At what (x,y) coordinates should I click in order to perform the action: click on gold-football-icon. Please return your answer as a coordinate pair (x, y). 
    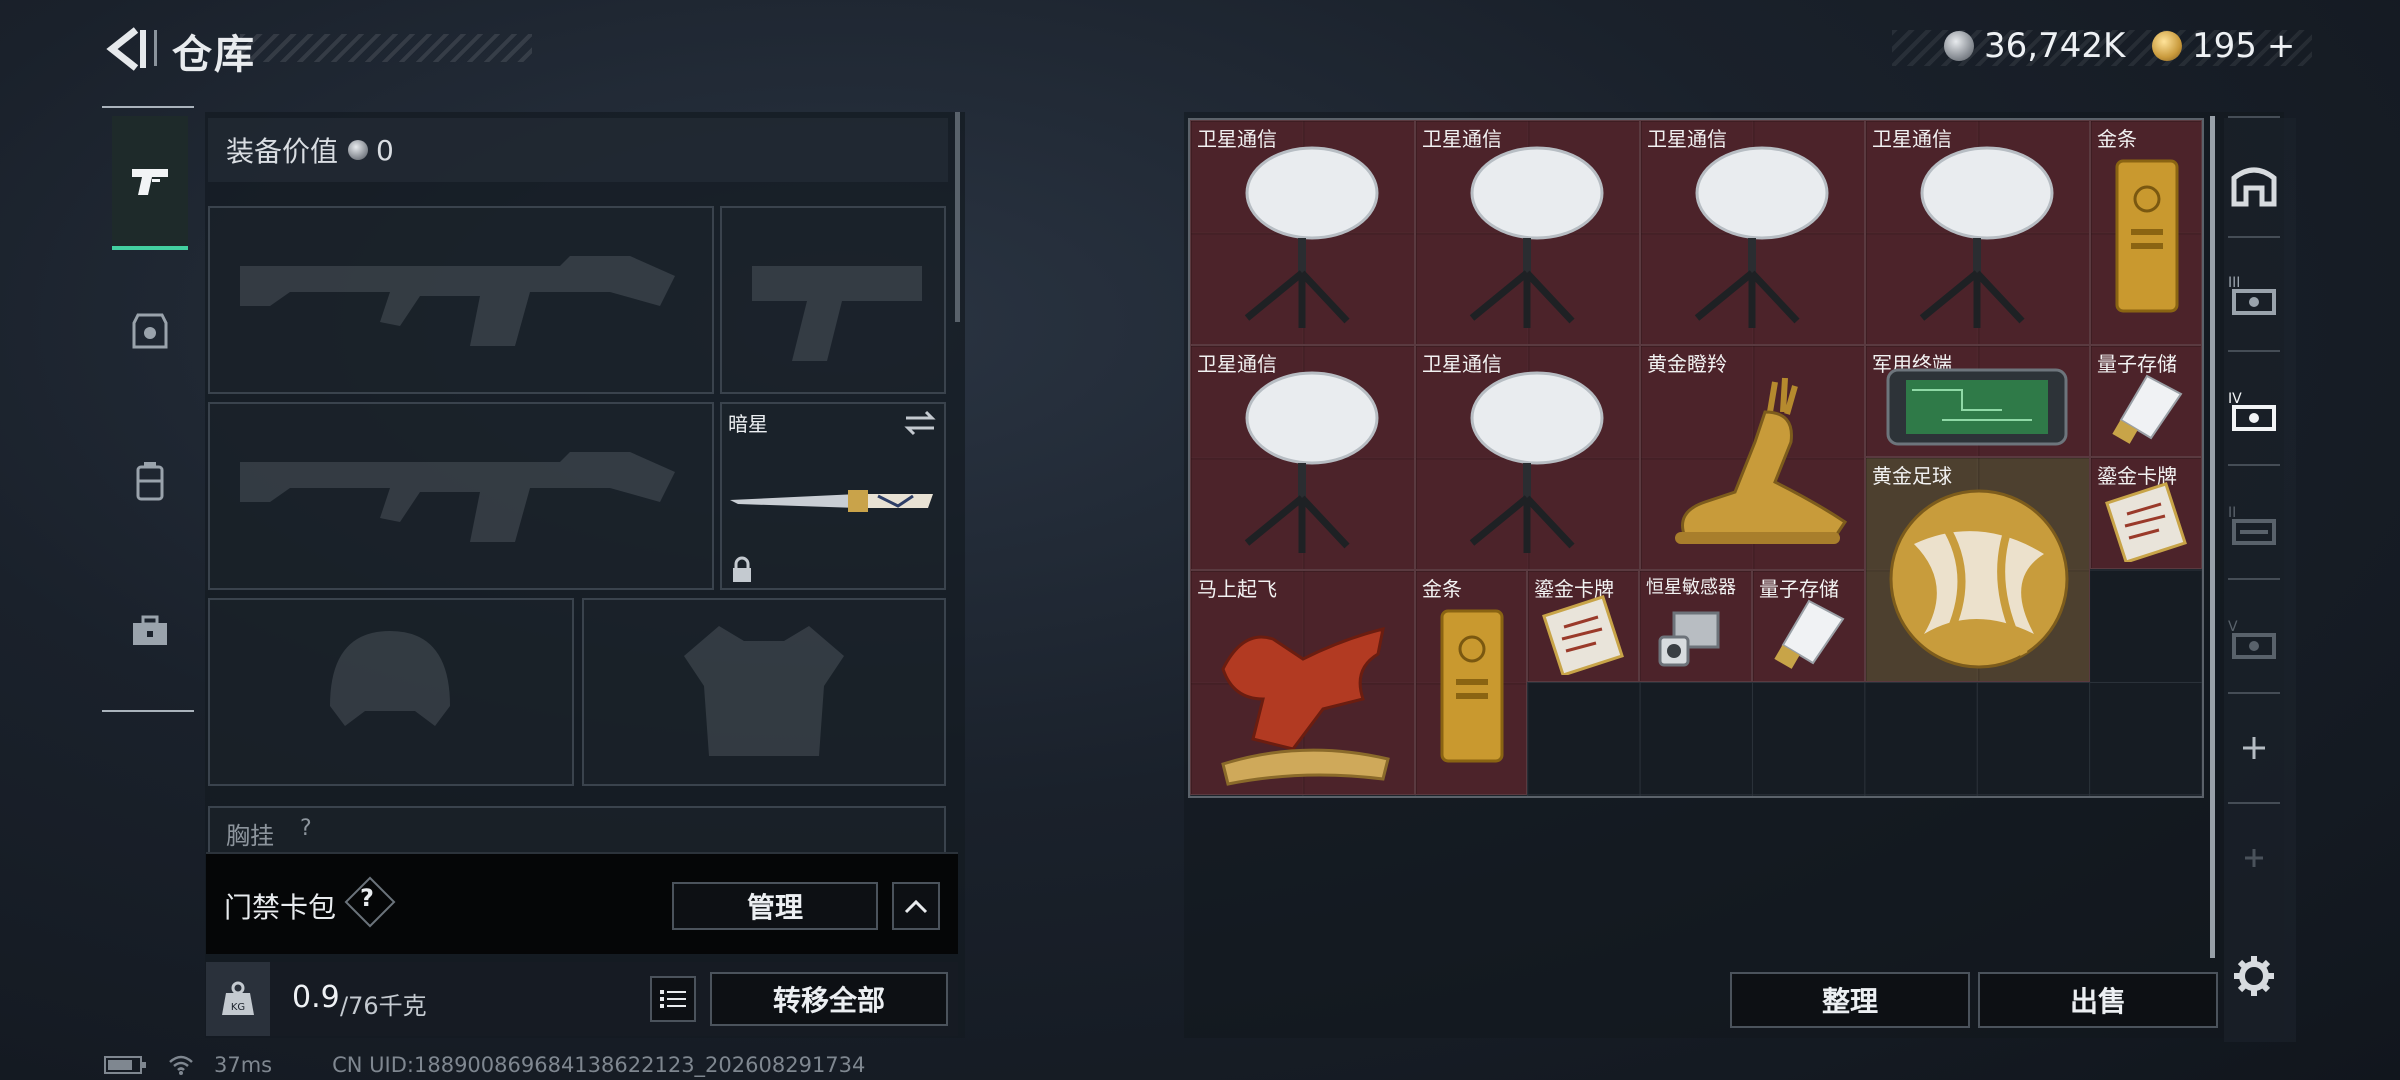
    Looking at the image, I should click on (1979, 579).